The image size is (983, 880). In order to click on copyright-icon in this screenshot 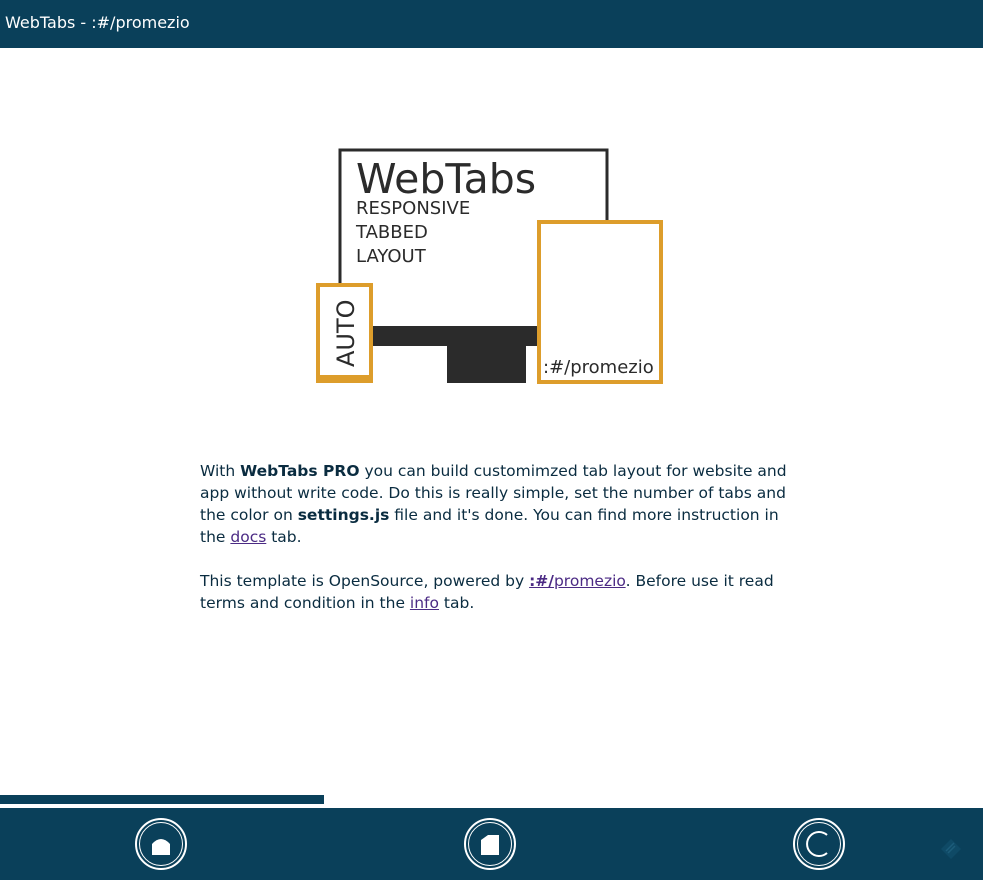, I will do `click(817, 844)`.